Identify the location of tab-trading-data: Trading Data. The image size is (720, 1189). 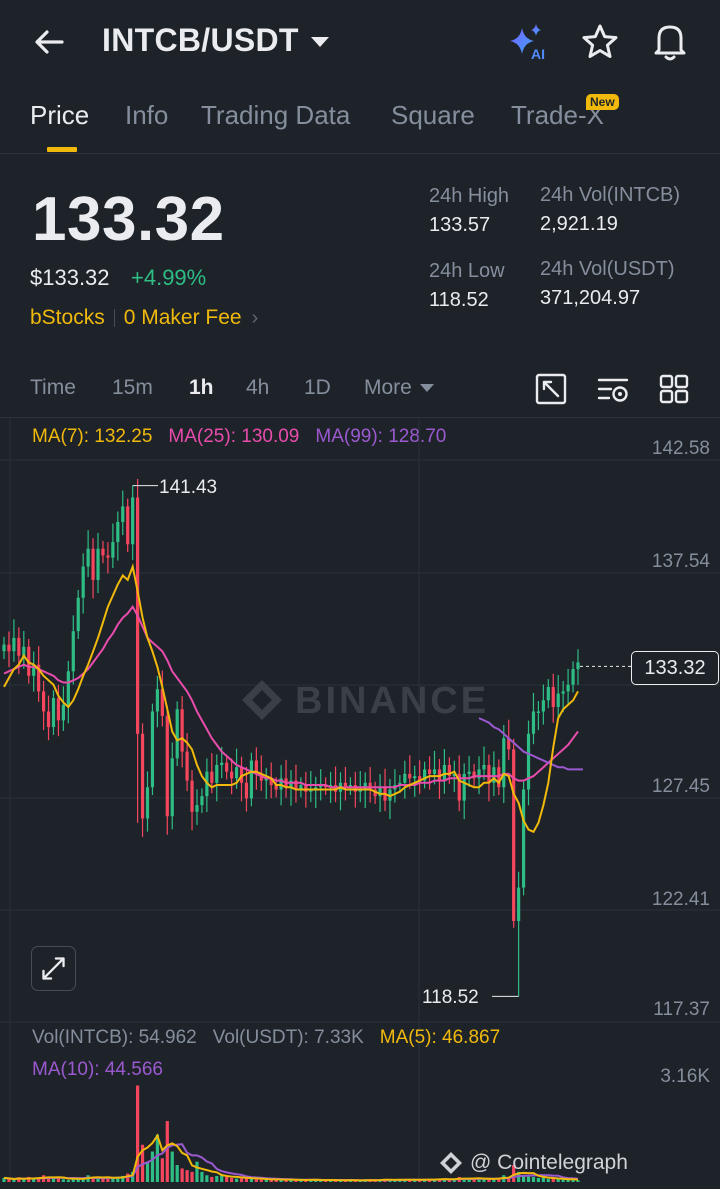
(275, 115).